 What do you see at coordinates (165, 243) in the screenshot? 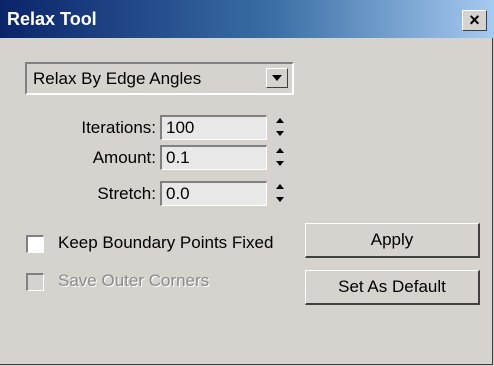
I see `keep-boundary-label: Keep Boundary Points Fixed` at bounding box center [165, 243].